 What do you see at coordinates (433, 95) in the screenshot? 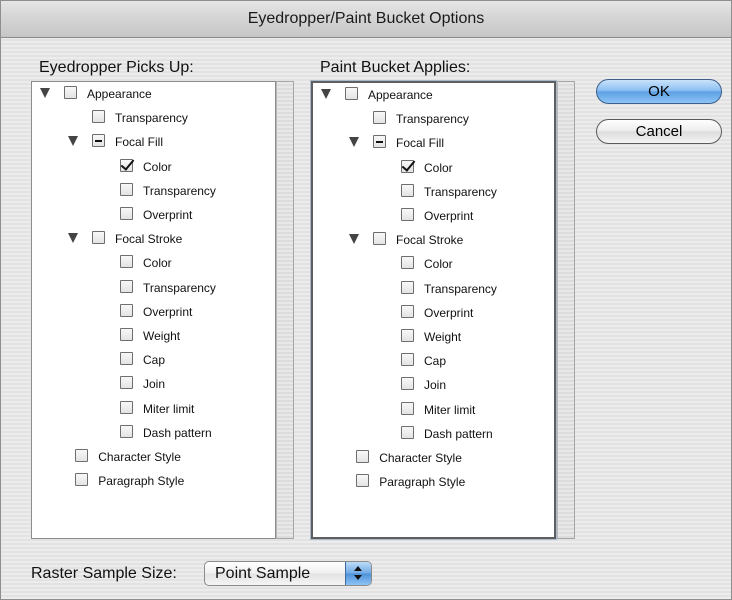
I see `paintbucket-tree-row-appearance: Appearance` at bounding box center [433, 95].